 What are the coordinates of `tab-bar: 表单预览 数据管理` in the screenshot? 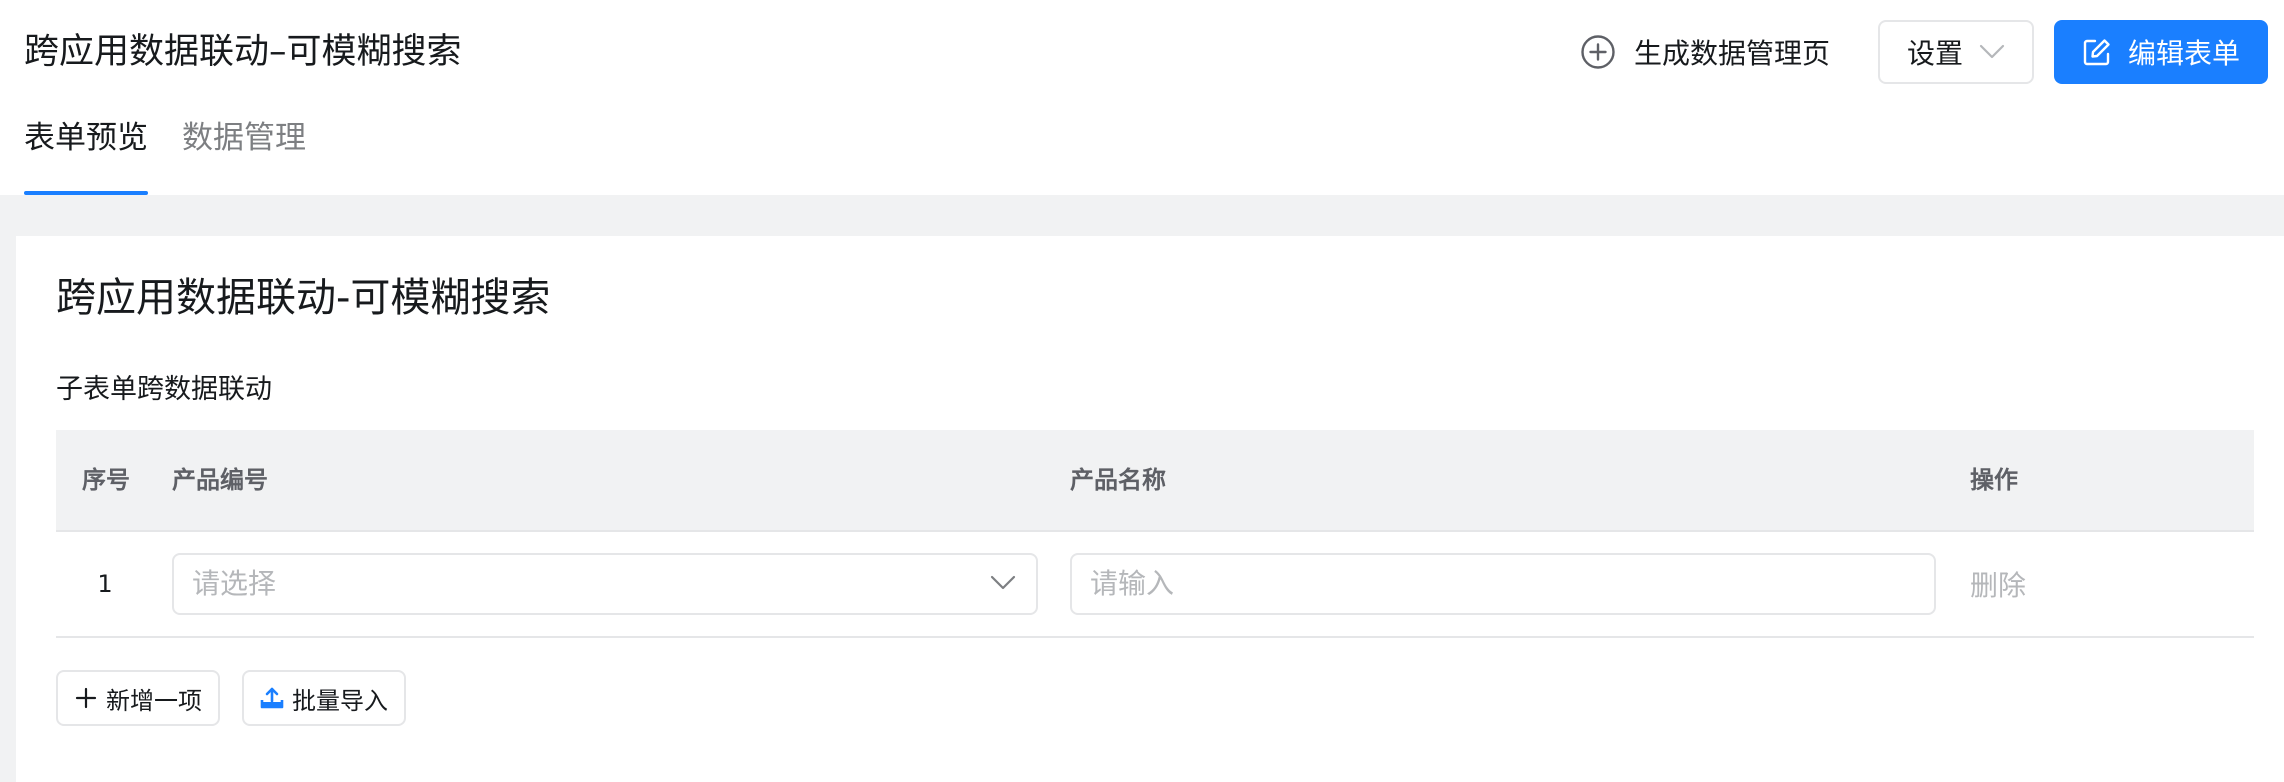 It's located at (165, 153).